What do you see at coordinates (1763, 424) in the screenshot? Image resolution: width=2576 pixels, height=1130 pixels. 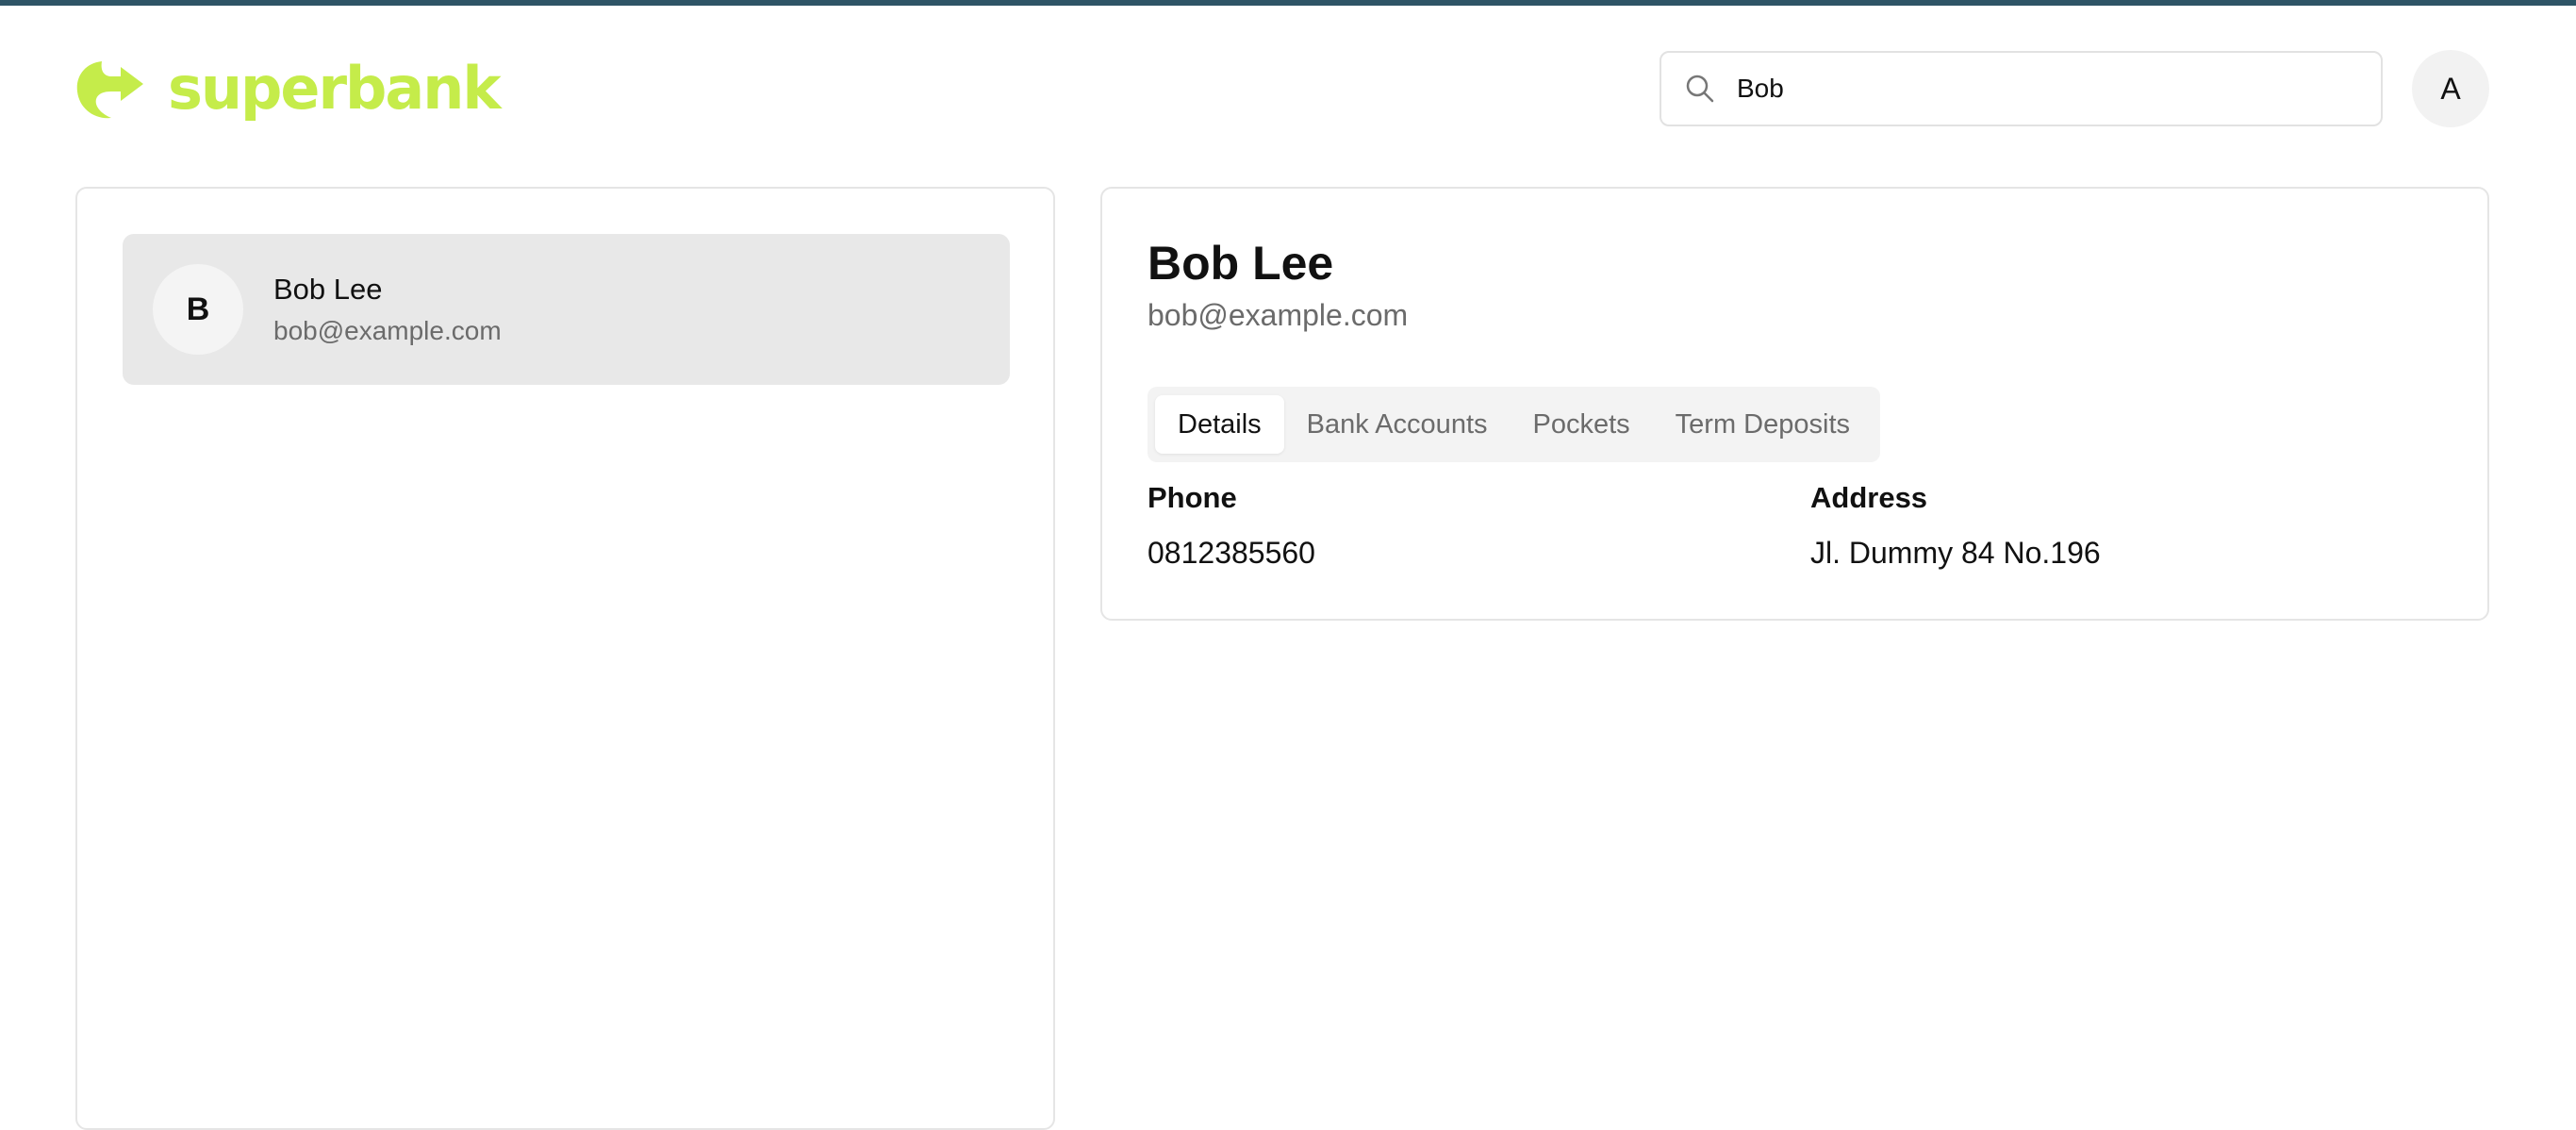 I see `tab-term-deposits: Term Deposits` at bounding box center [1763, 424].